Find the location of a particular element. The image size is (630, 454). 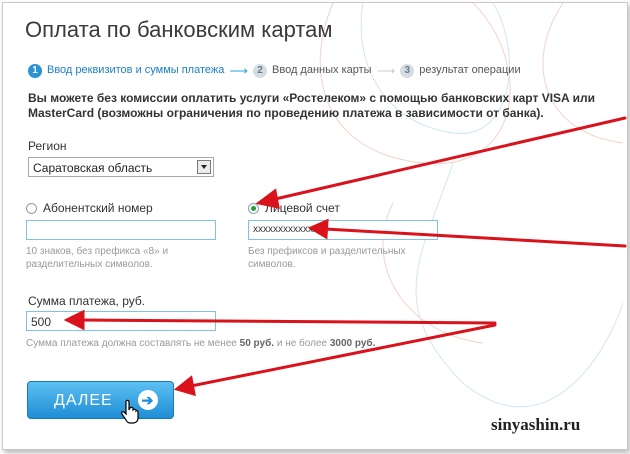

subscriber-number-label: Абонентский номер is located at coordinates (98, 208).